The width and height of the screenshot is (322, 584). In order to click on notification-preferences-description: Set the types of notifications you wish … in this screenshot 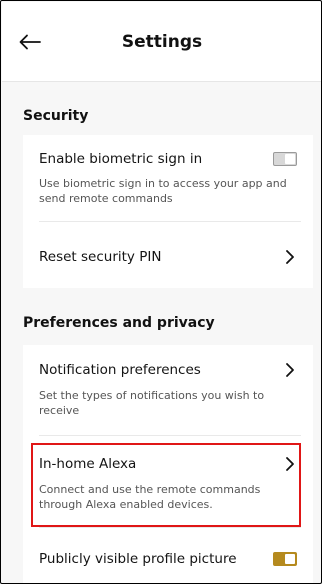, I will do `click(152, 403)`.